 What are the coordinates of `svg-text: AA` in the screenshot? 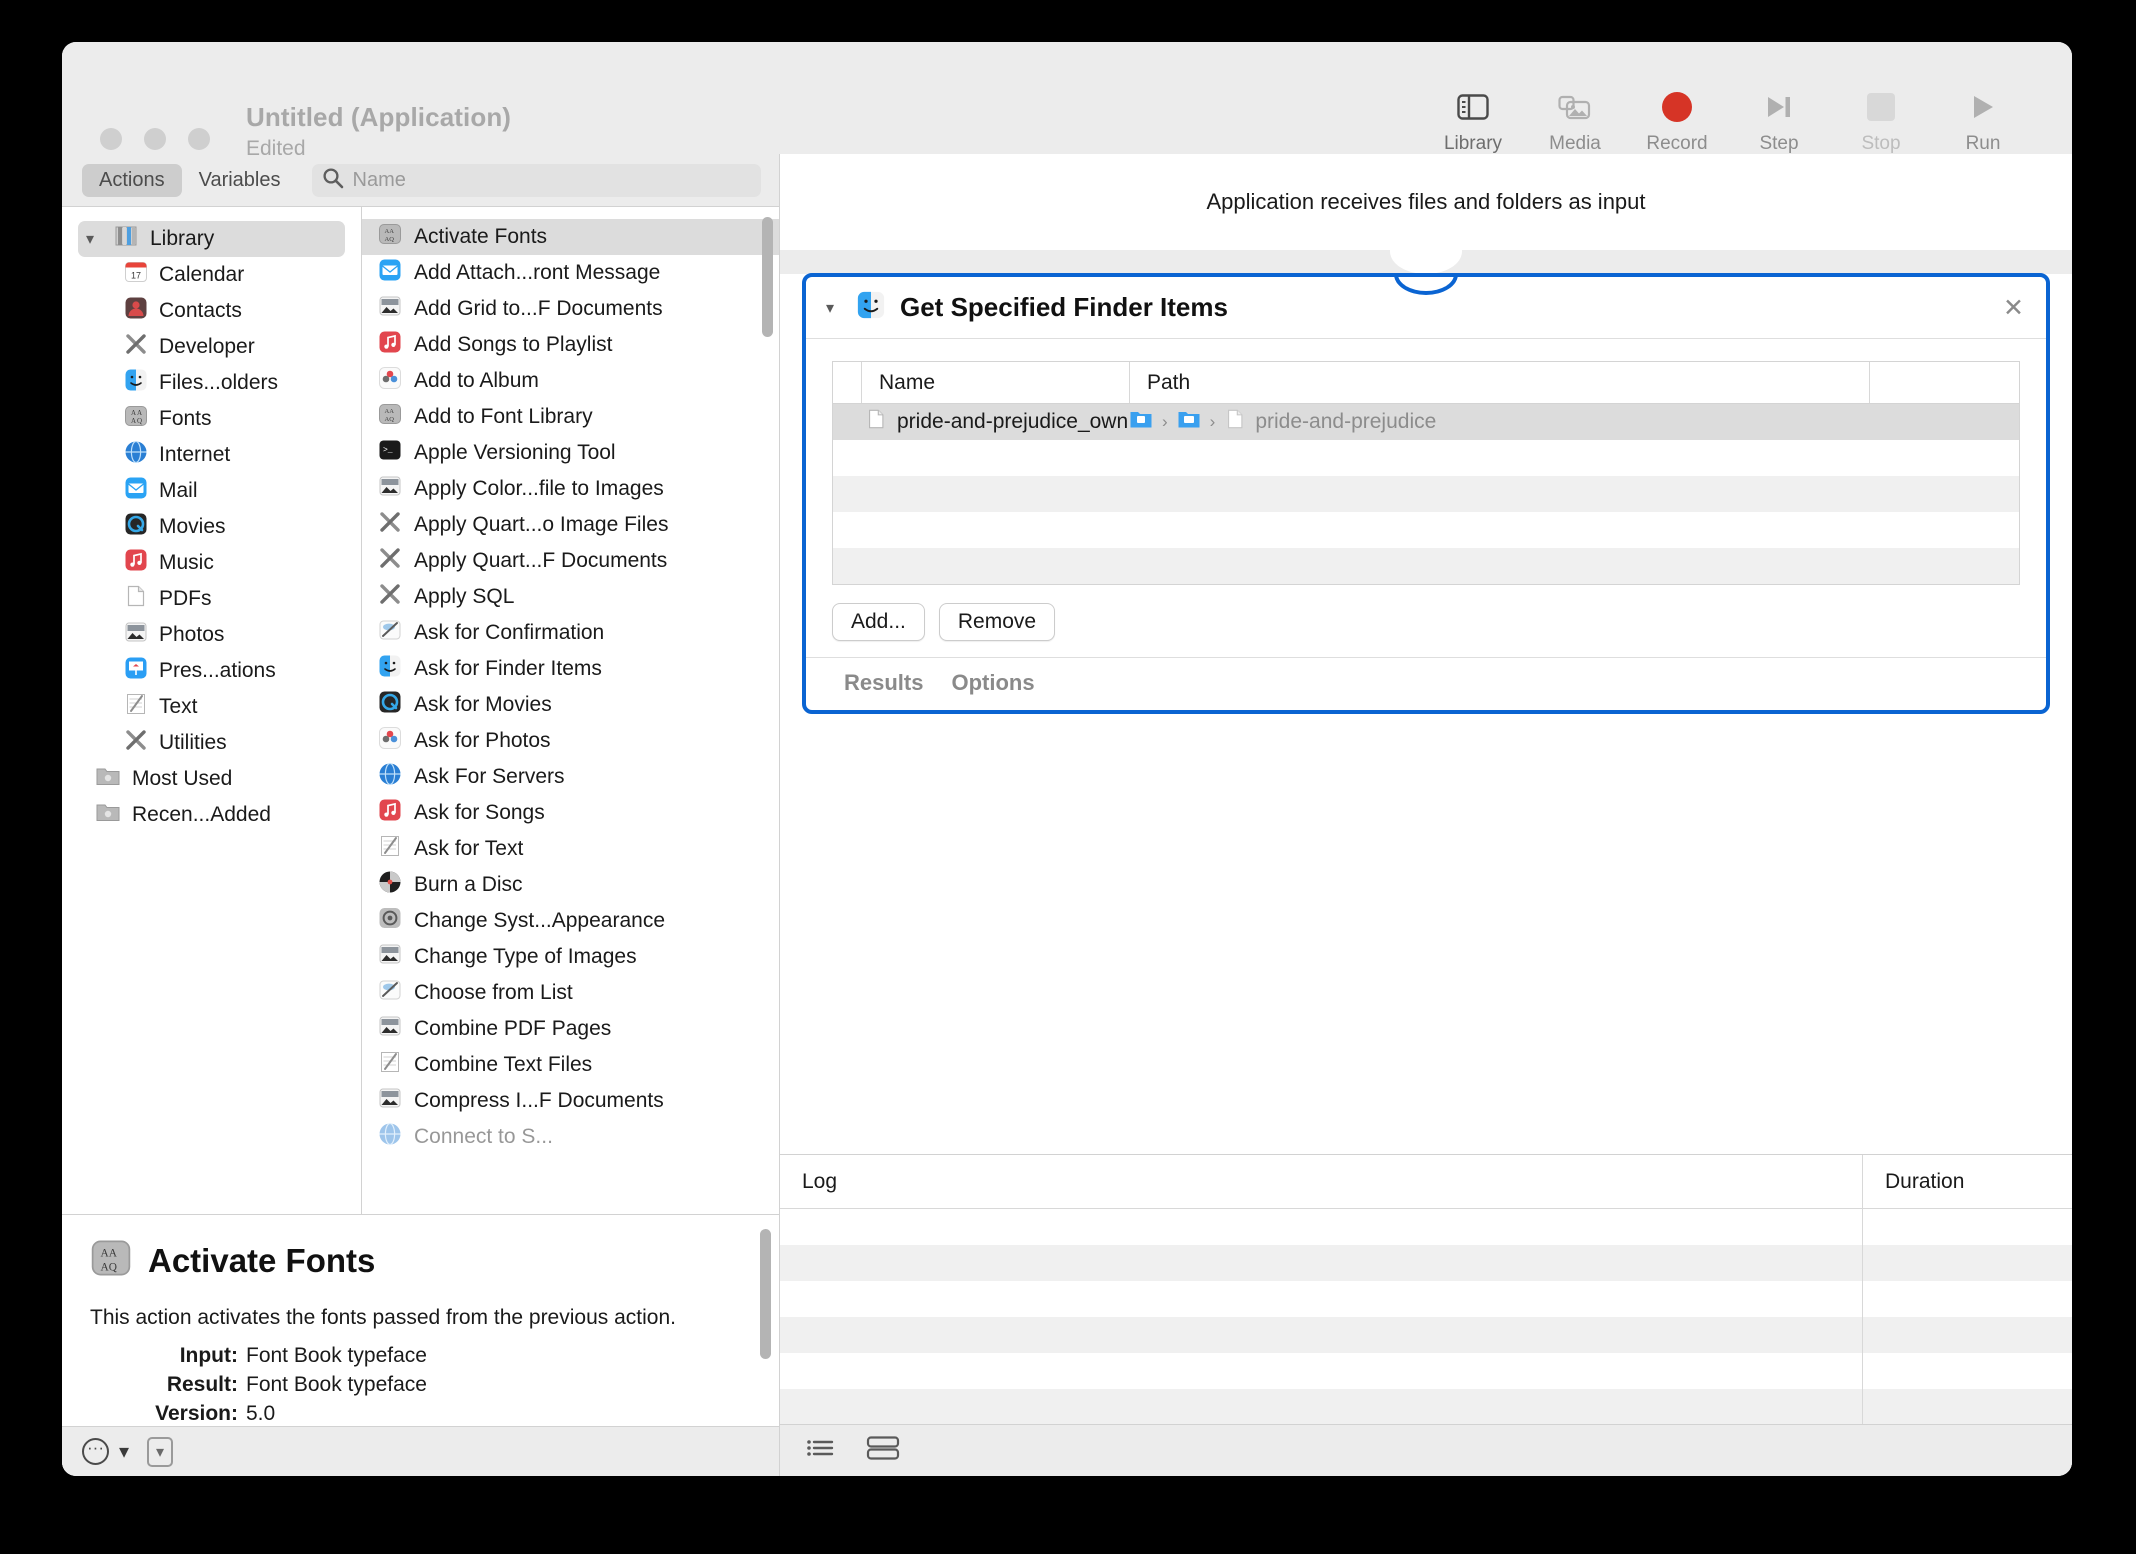 It's located at (390, 231).